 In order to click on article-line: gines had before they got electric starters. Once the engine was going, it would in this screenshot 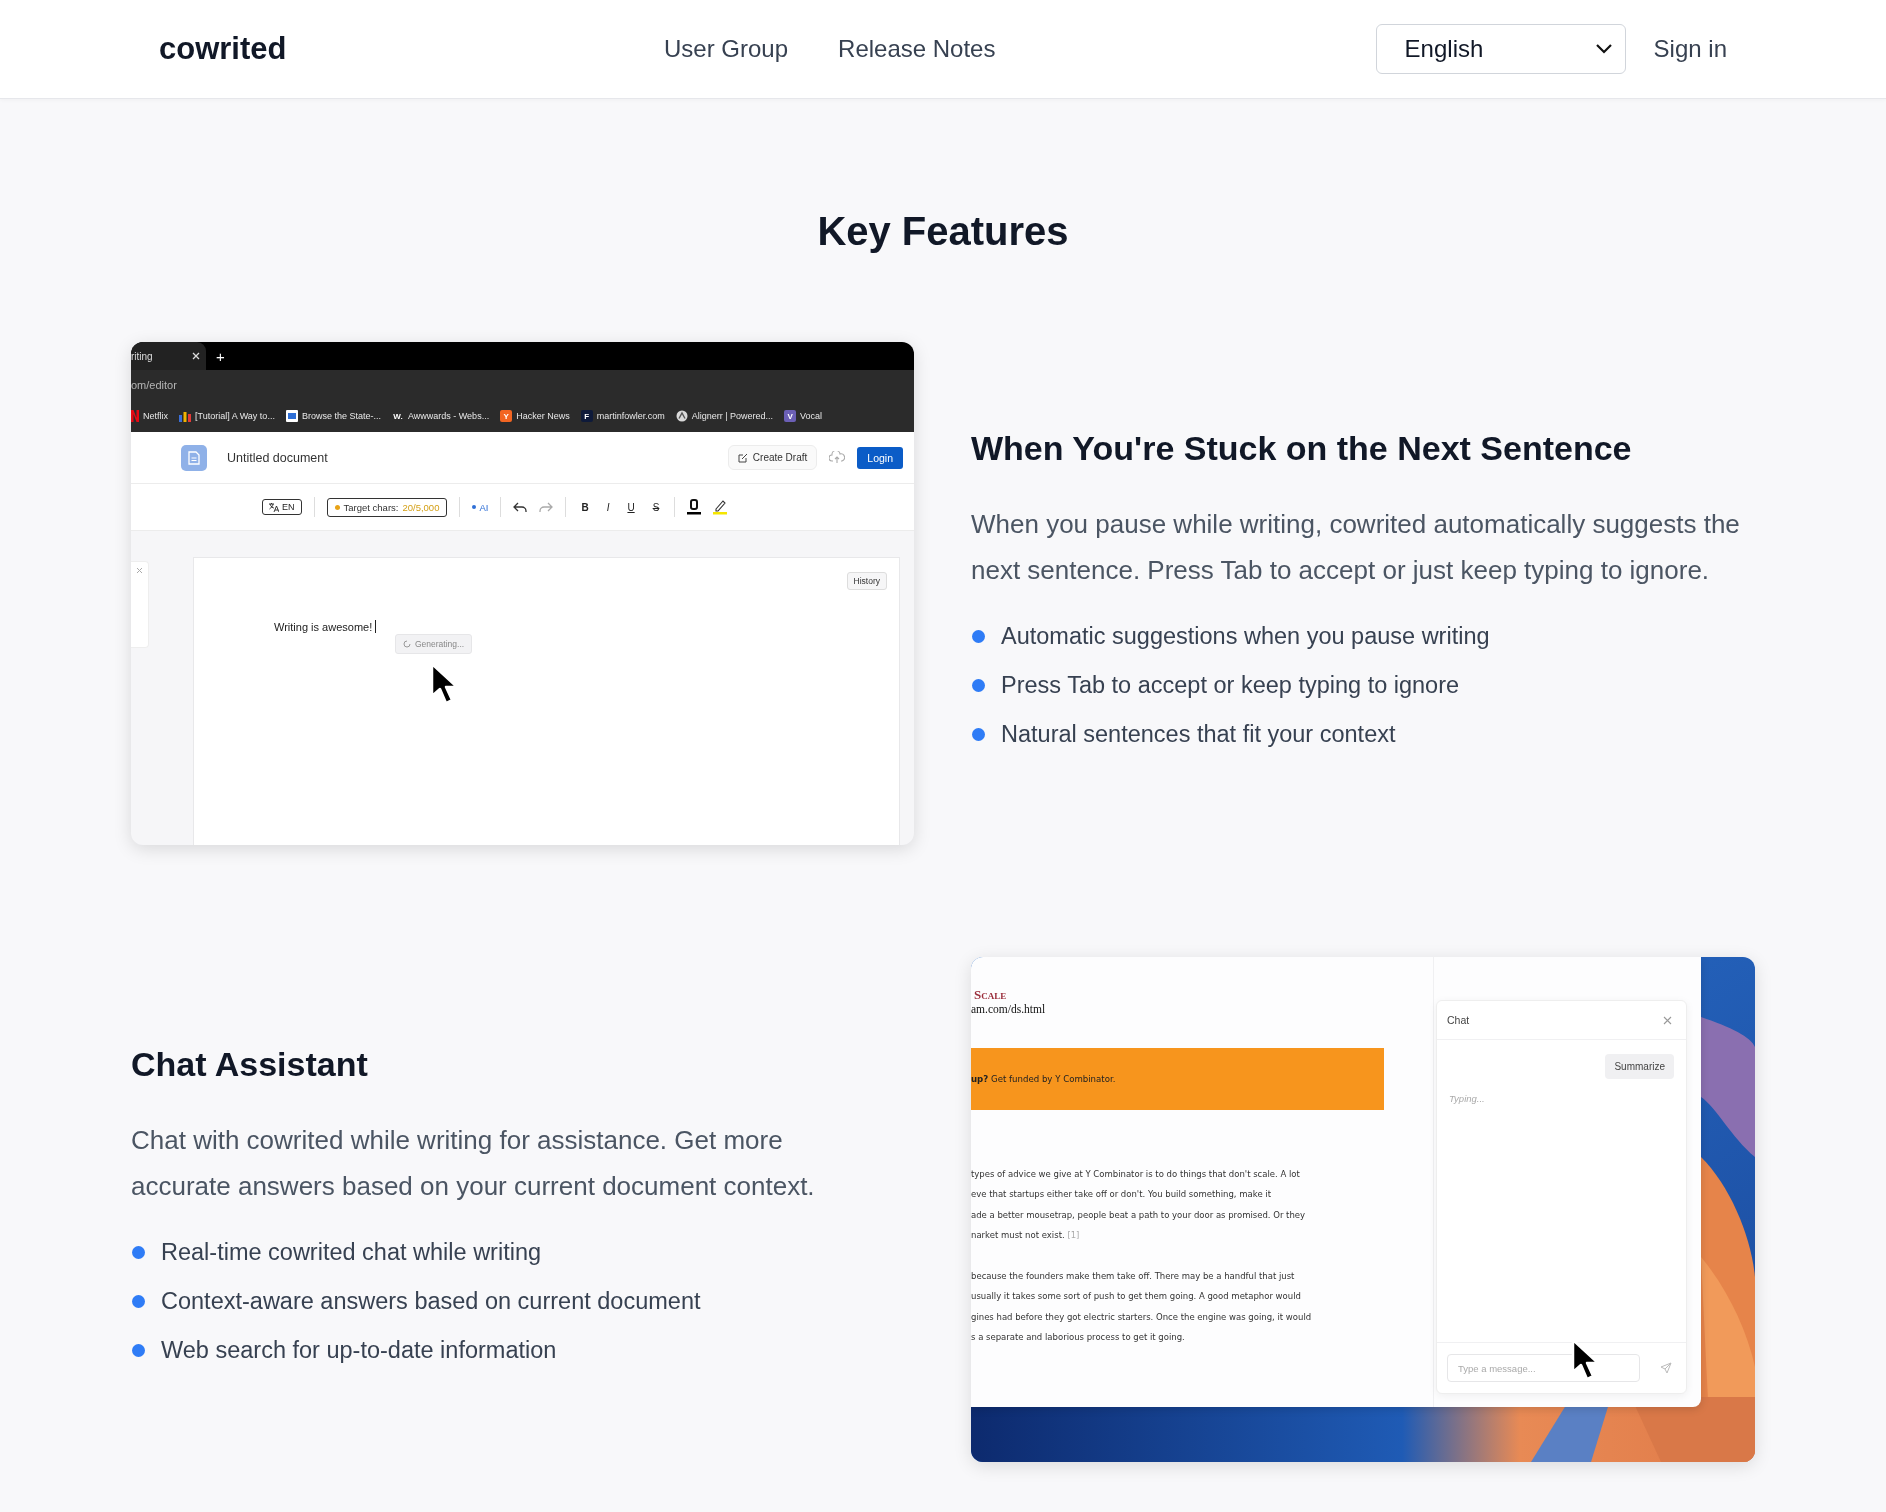, I will do `click(1142, 1317)`.